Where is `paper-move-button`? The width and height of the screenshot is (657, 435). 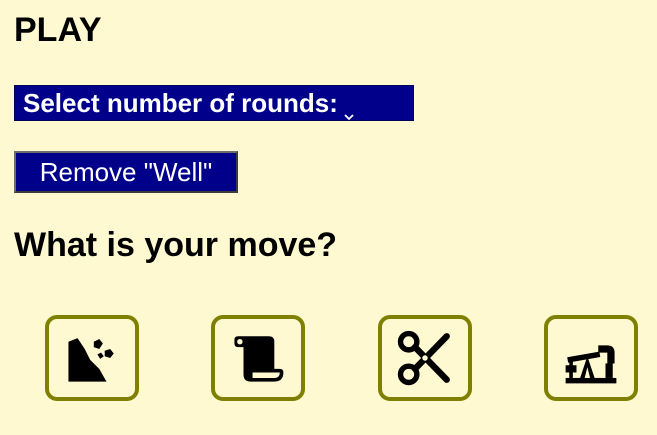 paper-move-button is located at coordinates (258, 358).